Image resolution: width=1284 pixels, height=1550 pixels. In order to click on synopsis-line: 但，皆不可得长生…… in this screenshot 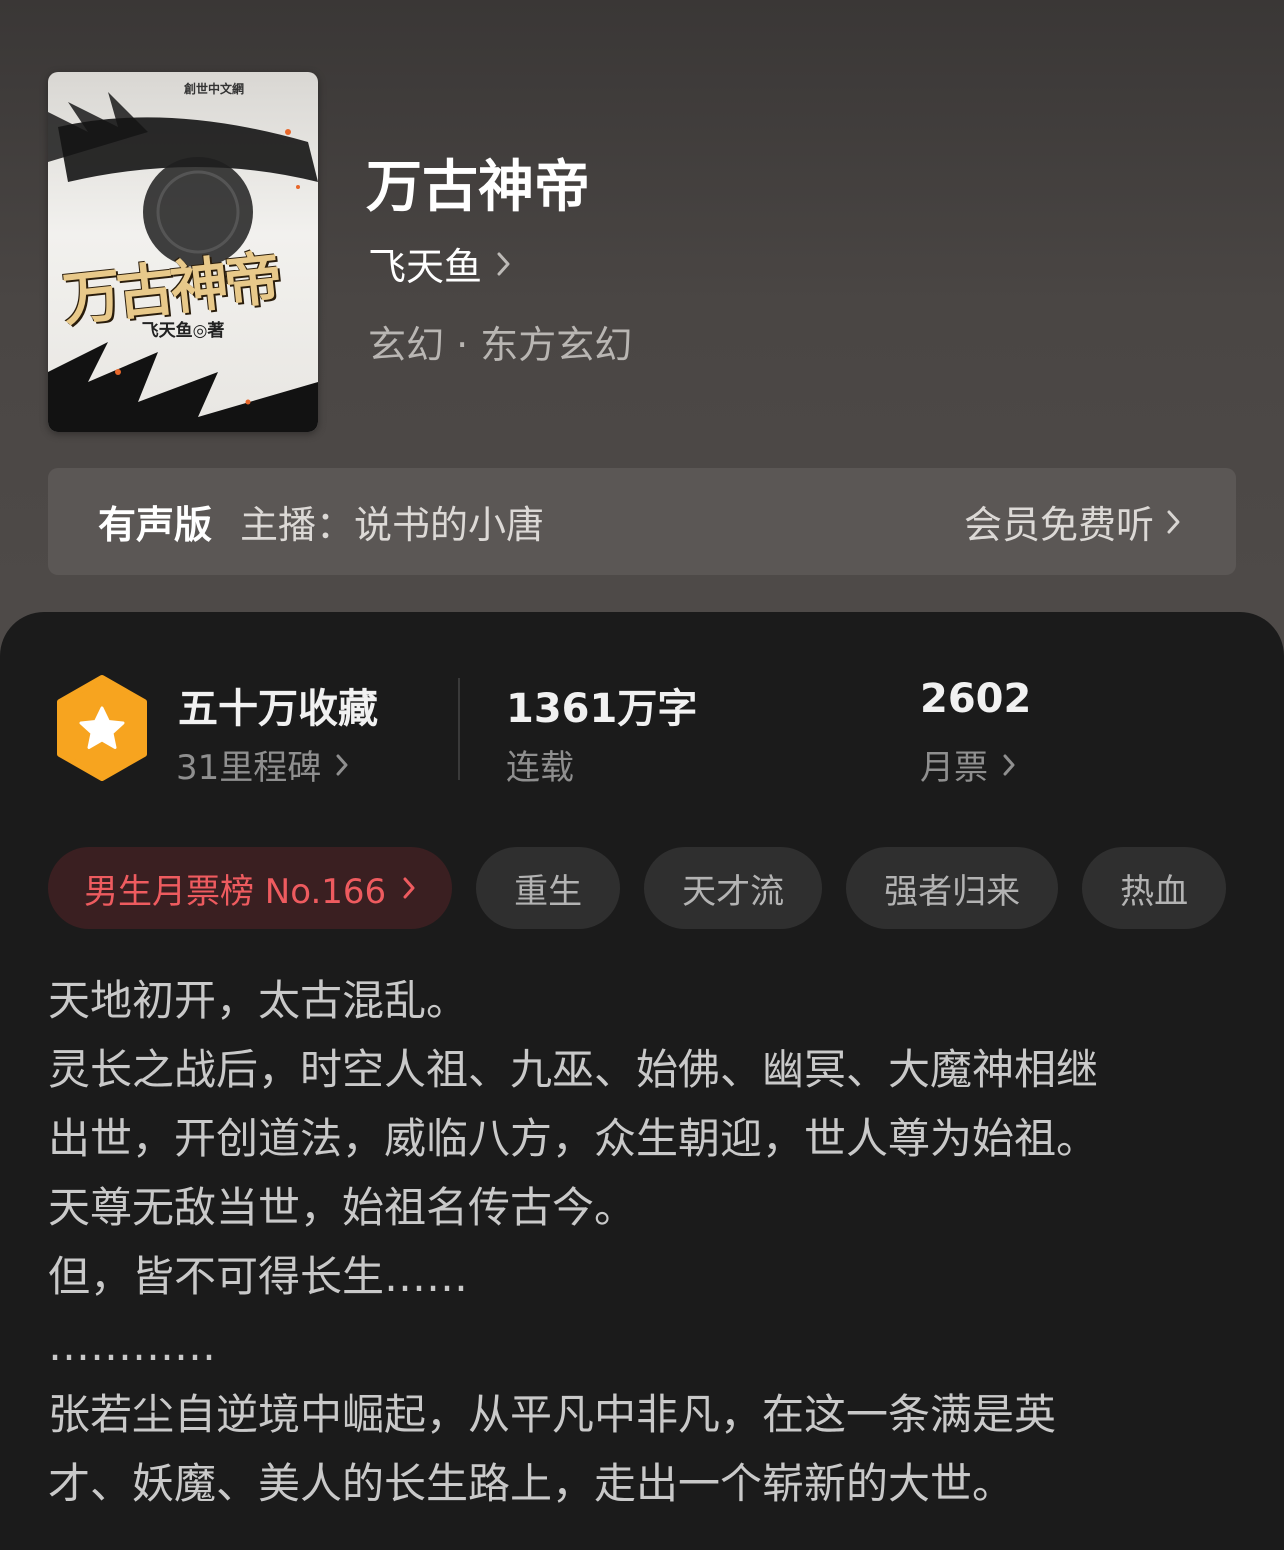, I will do `click(258, 1276)`.